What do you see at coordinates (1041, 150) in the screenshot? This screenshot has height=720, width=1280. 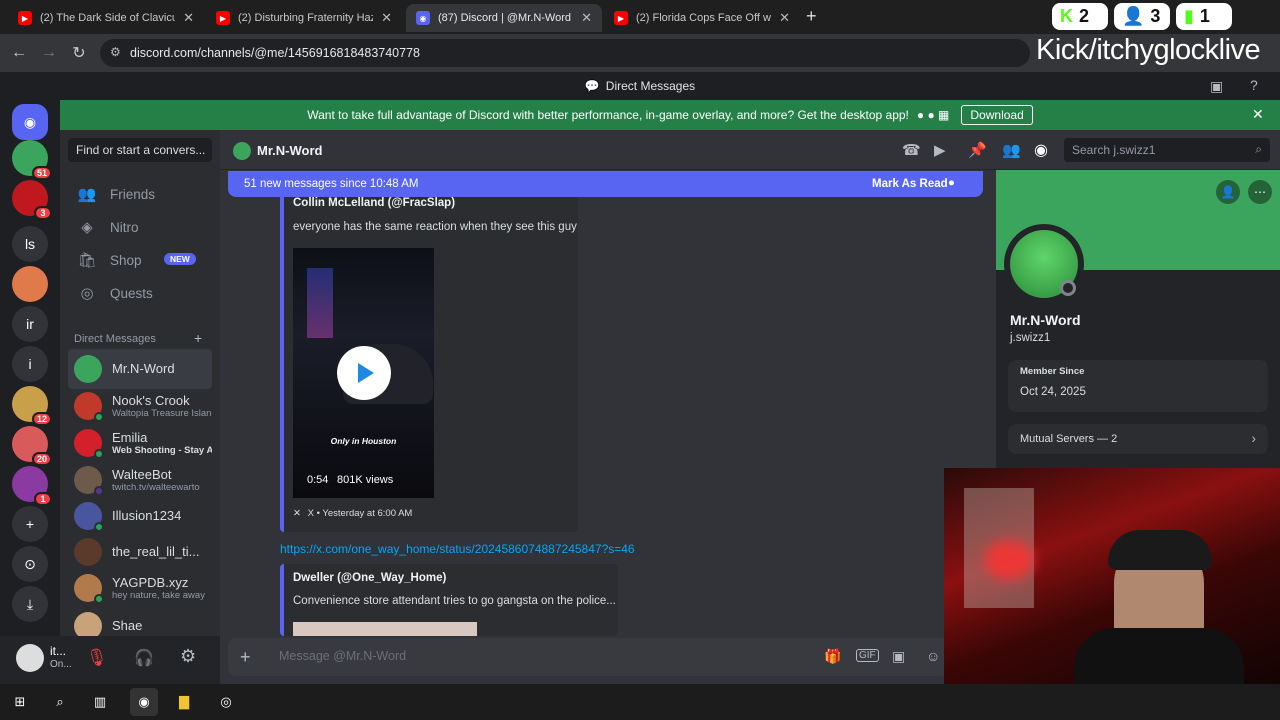 I see `user-profile-icon: ◉` at bounding box center [1041, 150].